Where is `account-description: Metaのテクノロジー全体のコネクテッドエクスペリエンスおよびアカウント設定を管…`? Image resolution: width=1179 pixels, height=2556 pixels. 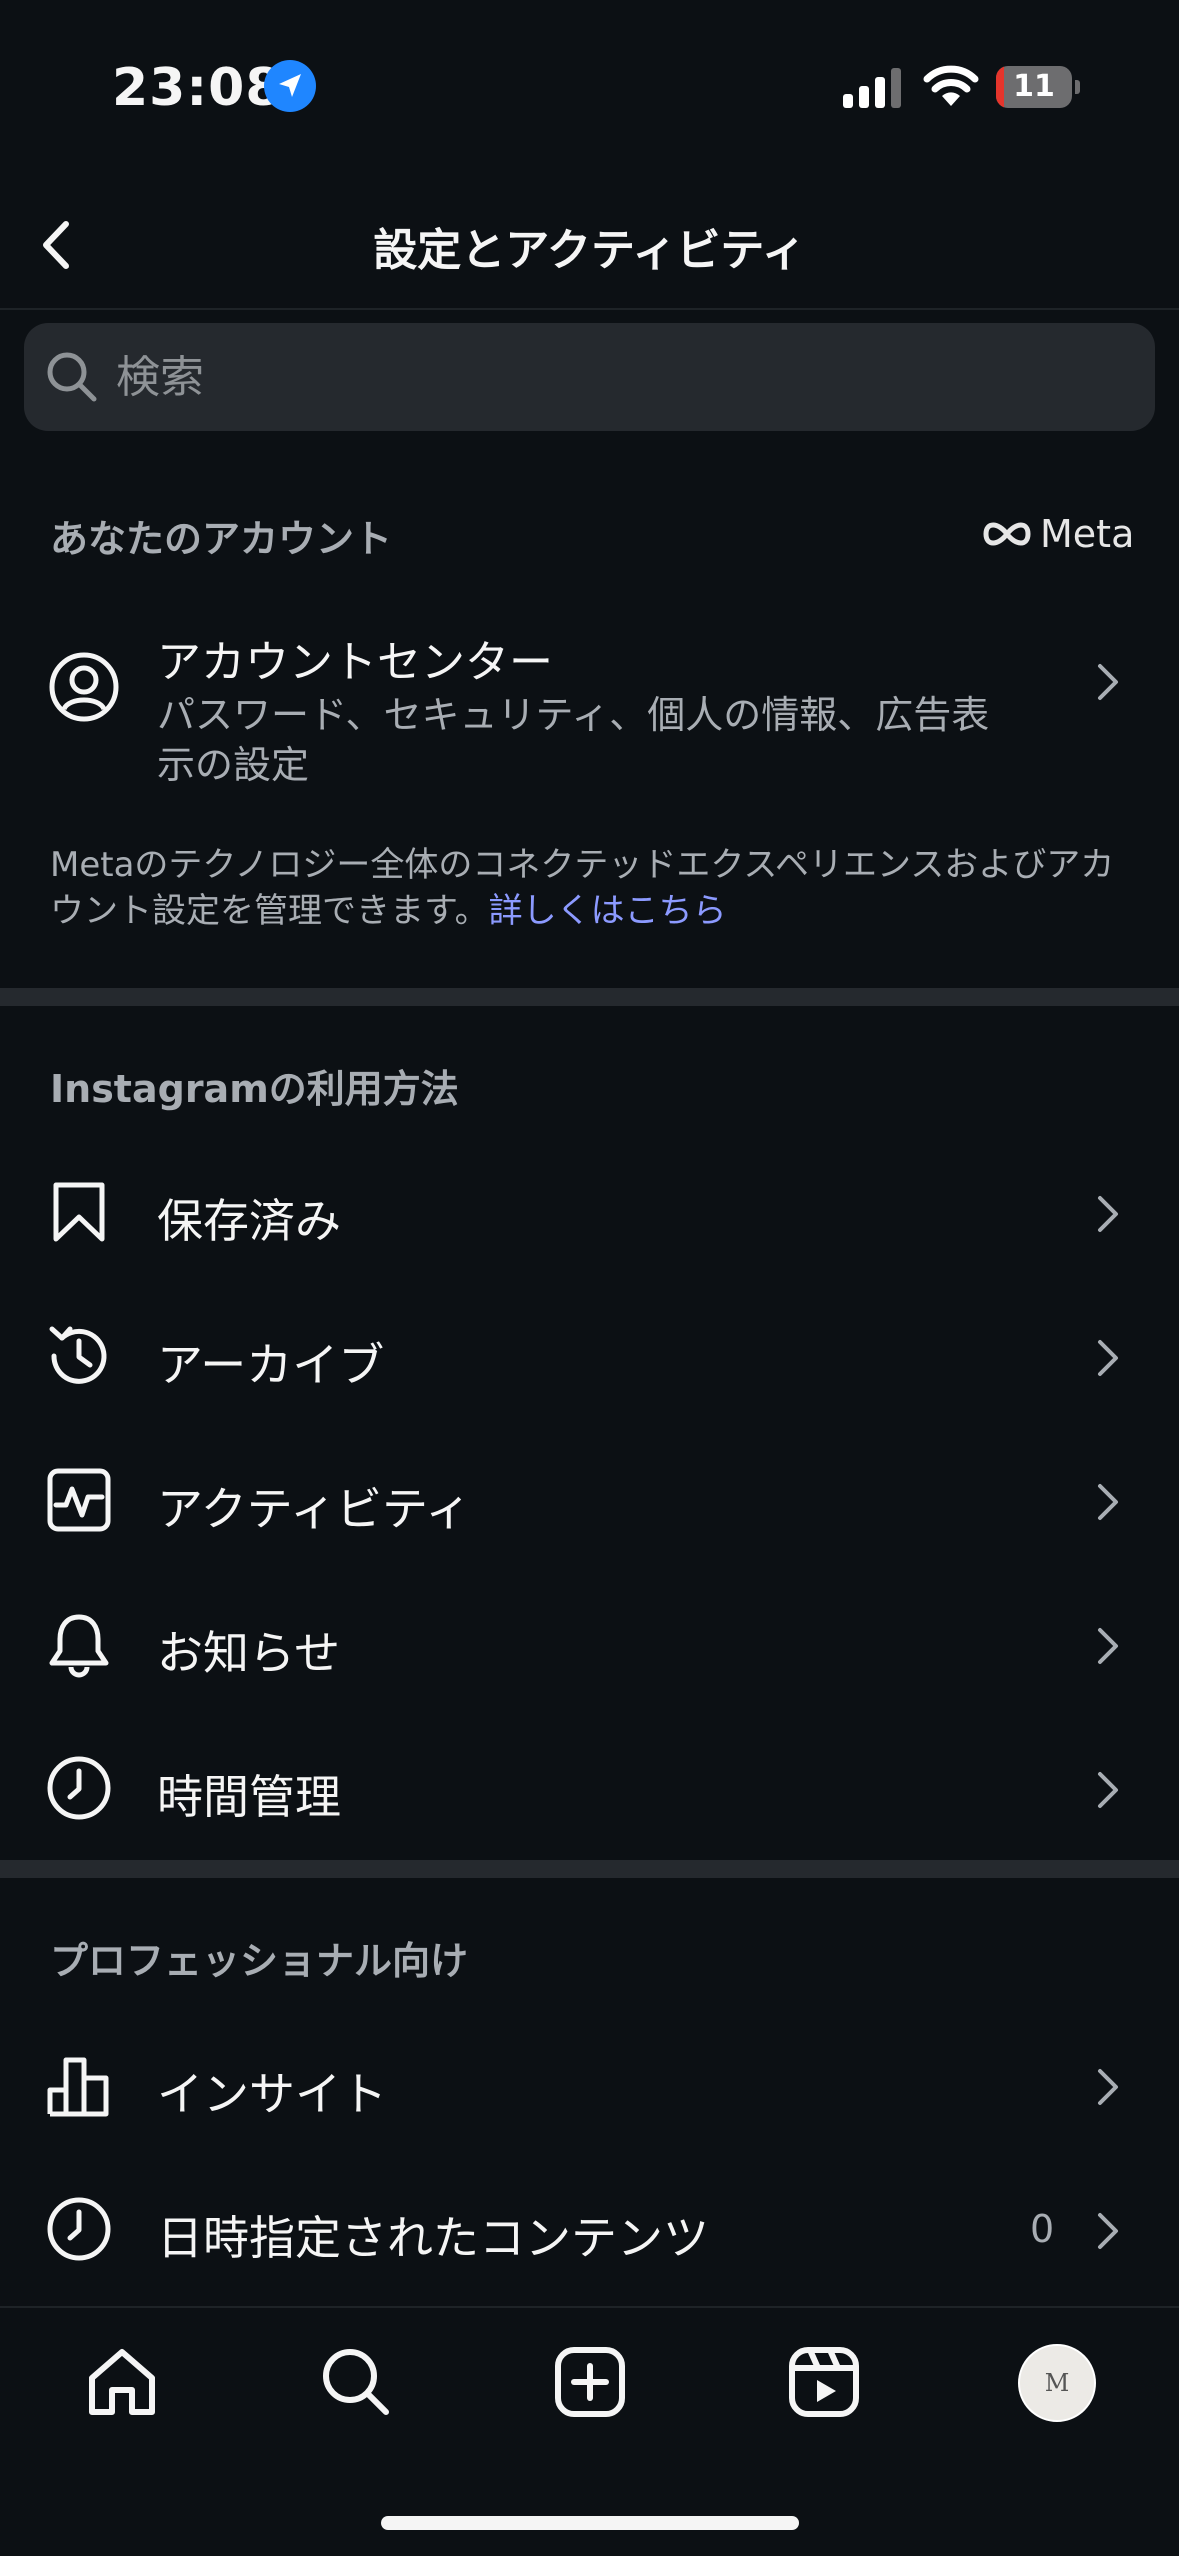 account-description: Metaのテクノロジー全体のコネクテッドエクスペリエンスおよびアカウント設定を管… is located at coordinates (595, 888).